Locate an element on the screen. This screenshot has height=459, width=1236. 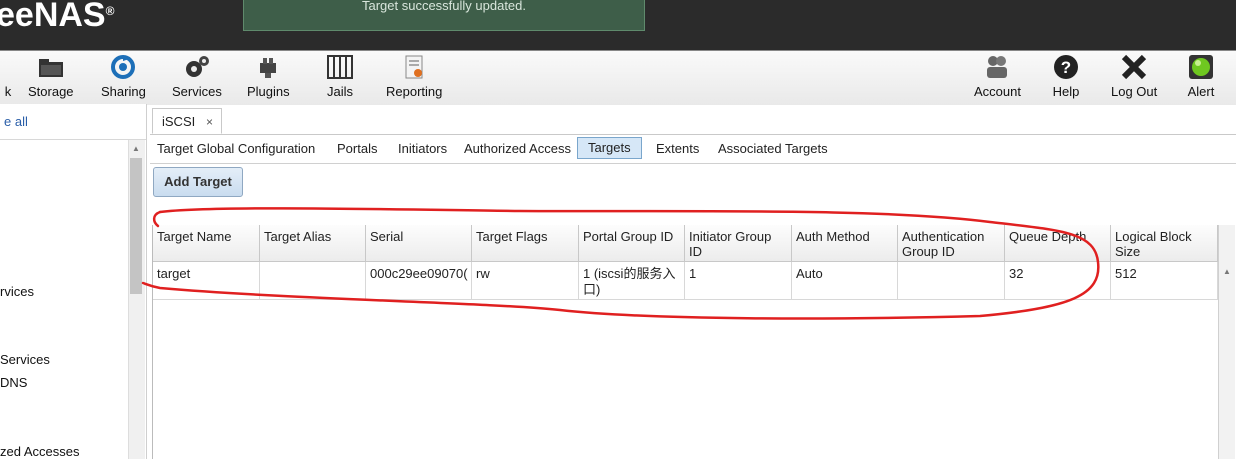
add-target-button: Add Target is located at coordinates (198, 182).